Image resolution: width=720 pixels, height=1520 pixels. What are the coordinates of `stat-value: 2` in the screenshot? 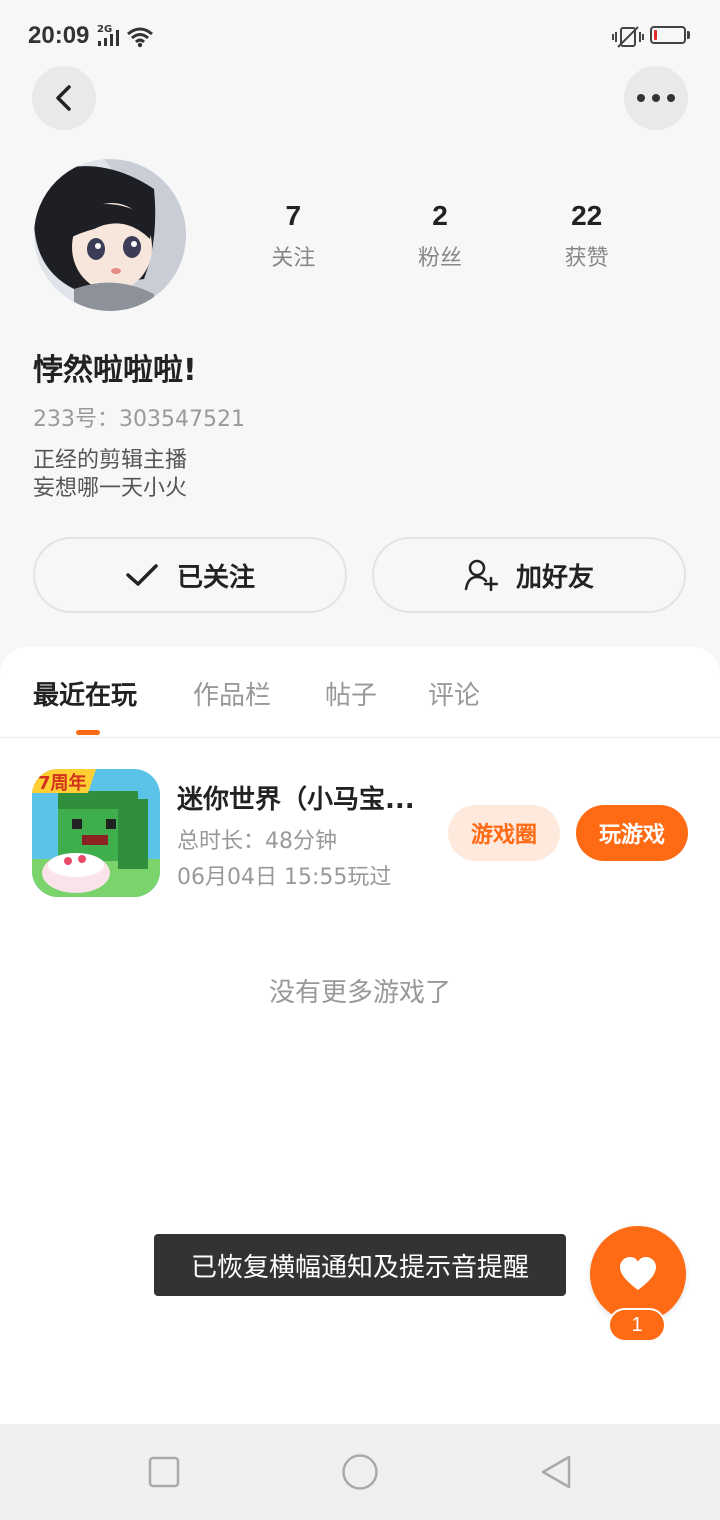 It's located at (440, 215).